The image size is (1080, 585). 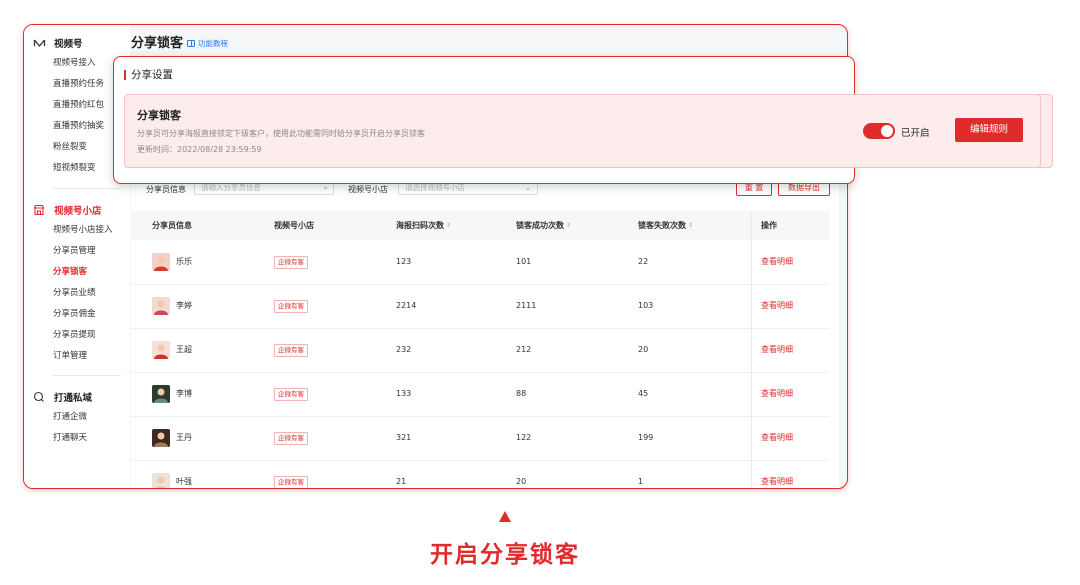 What do you see at coordinates (665, 225) in the screenshot?
I see `column-header: 锁客失败次数 ⇕` at bounding box center [665, 225].